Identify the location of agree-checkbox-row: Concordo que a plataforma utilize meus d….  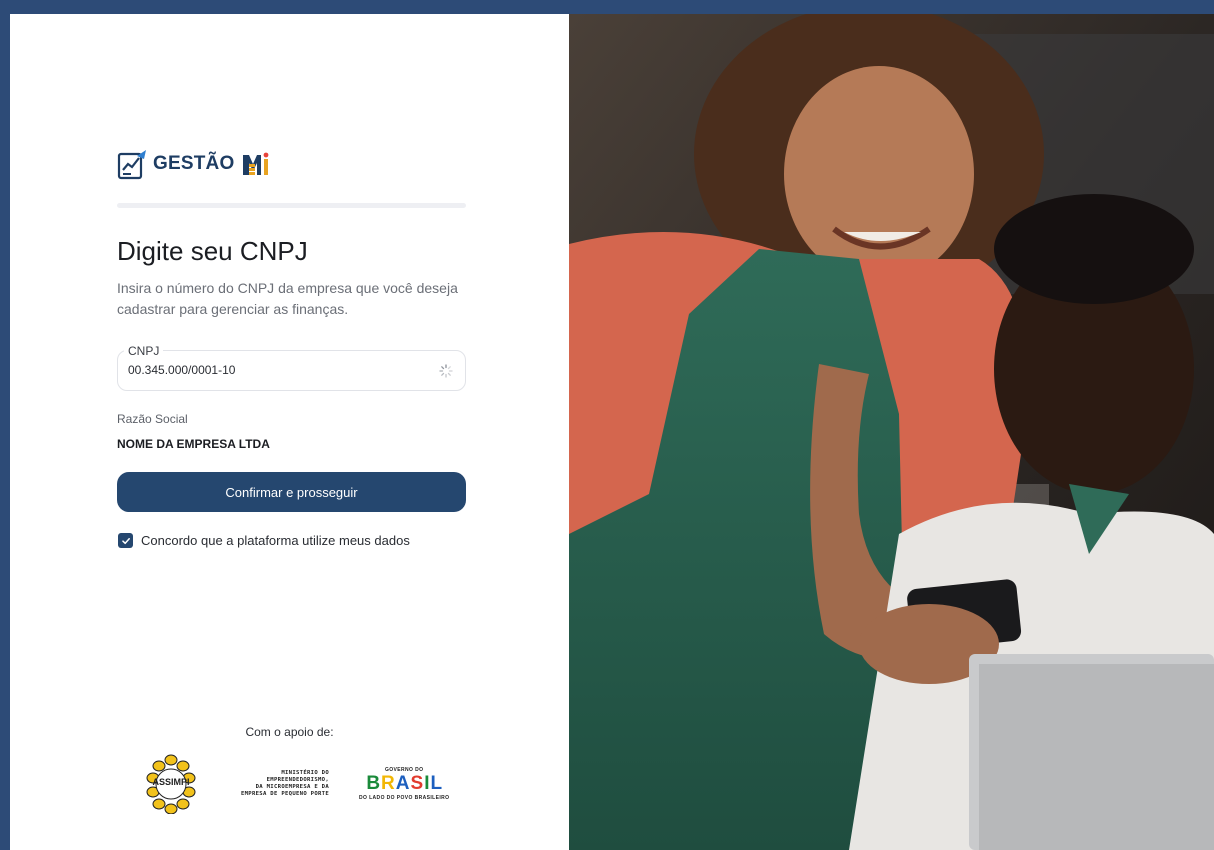
(264, 540).